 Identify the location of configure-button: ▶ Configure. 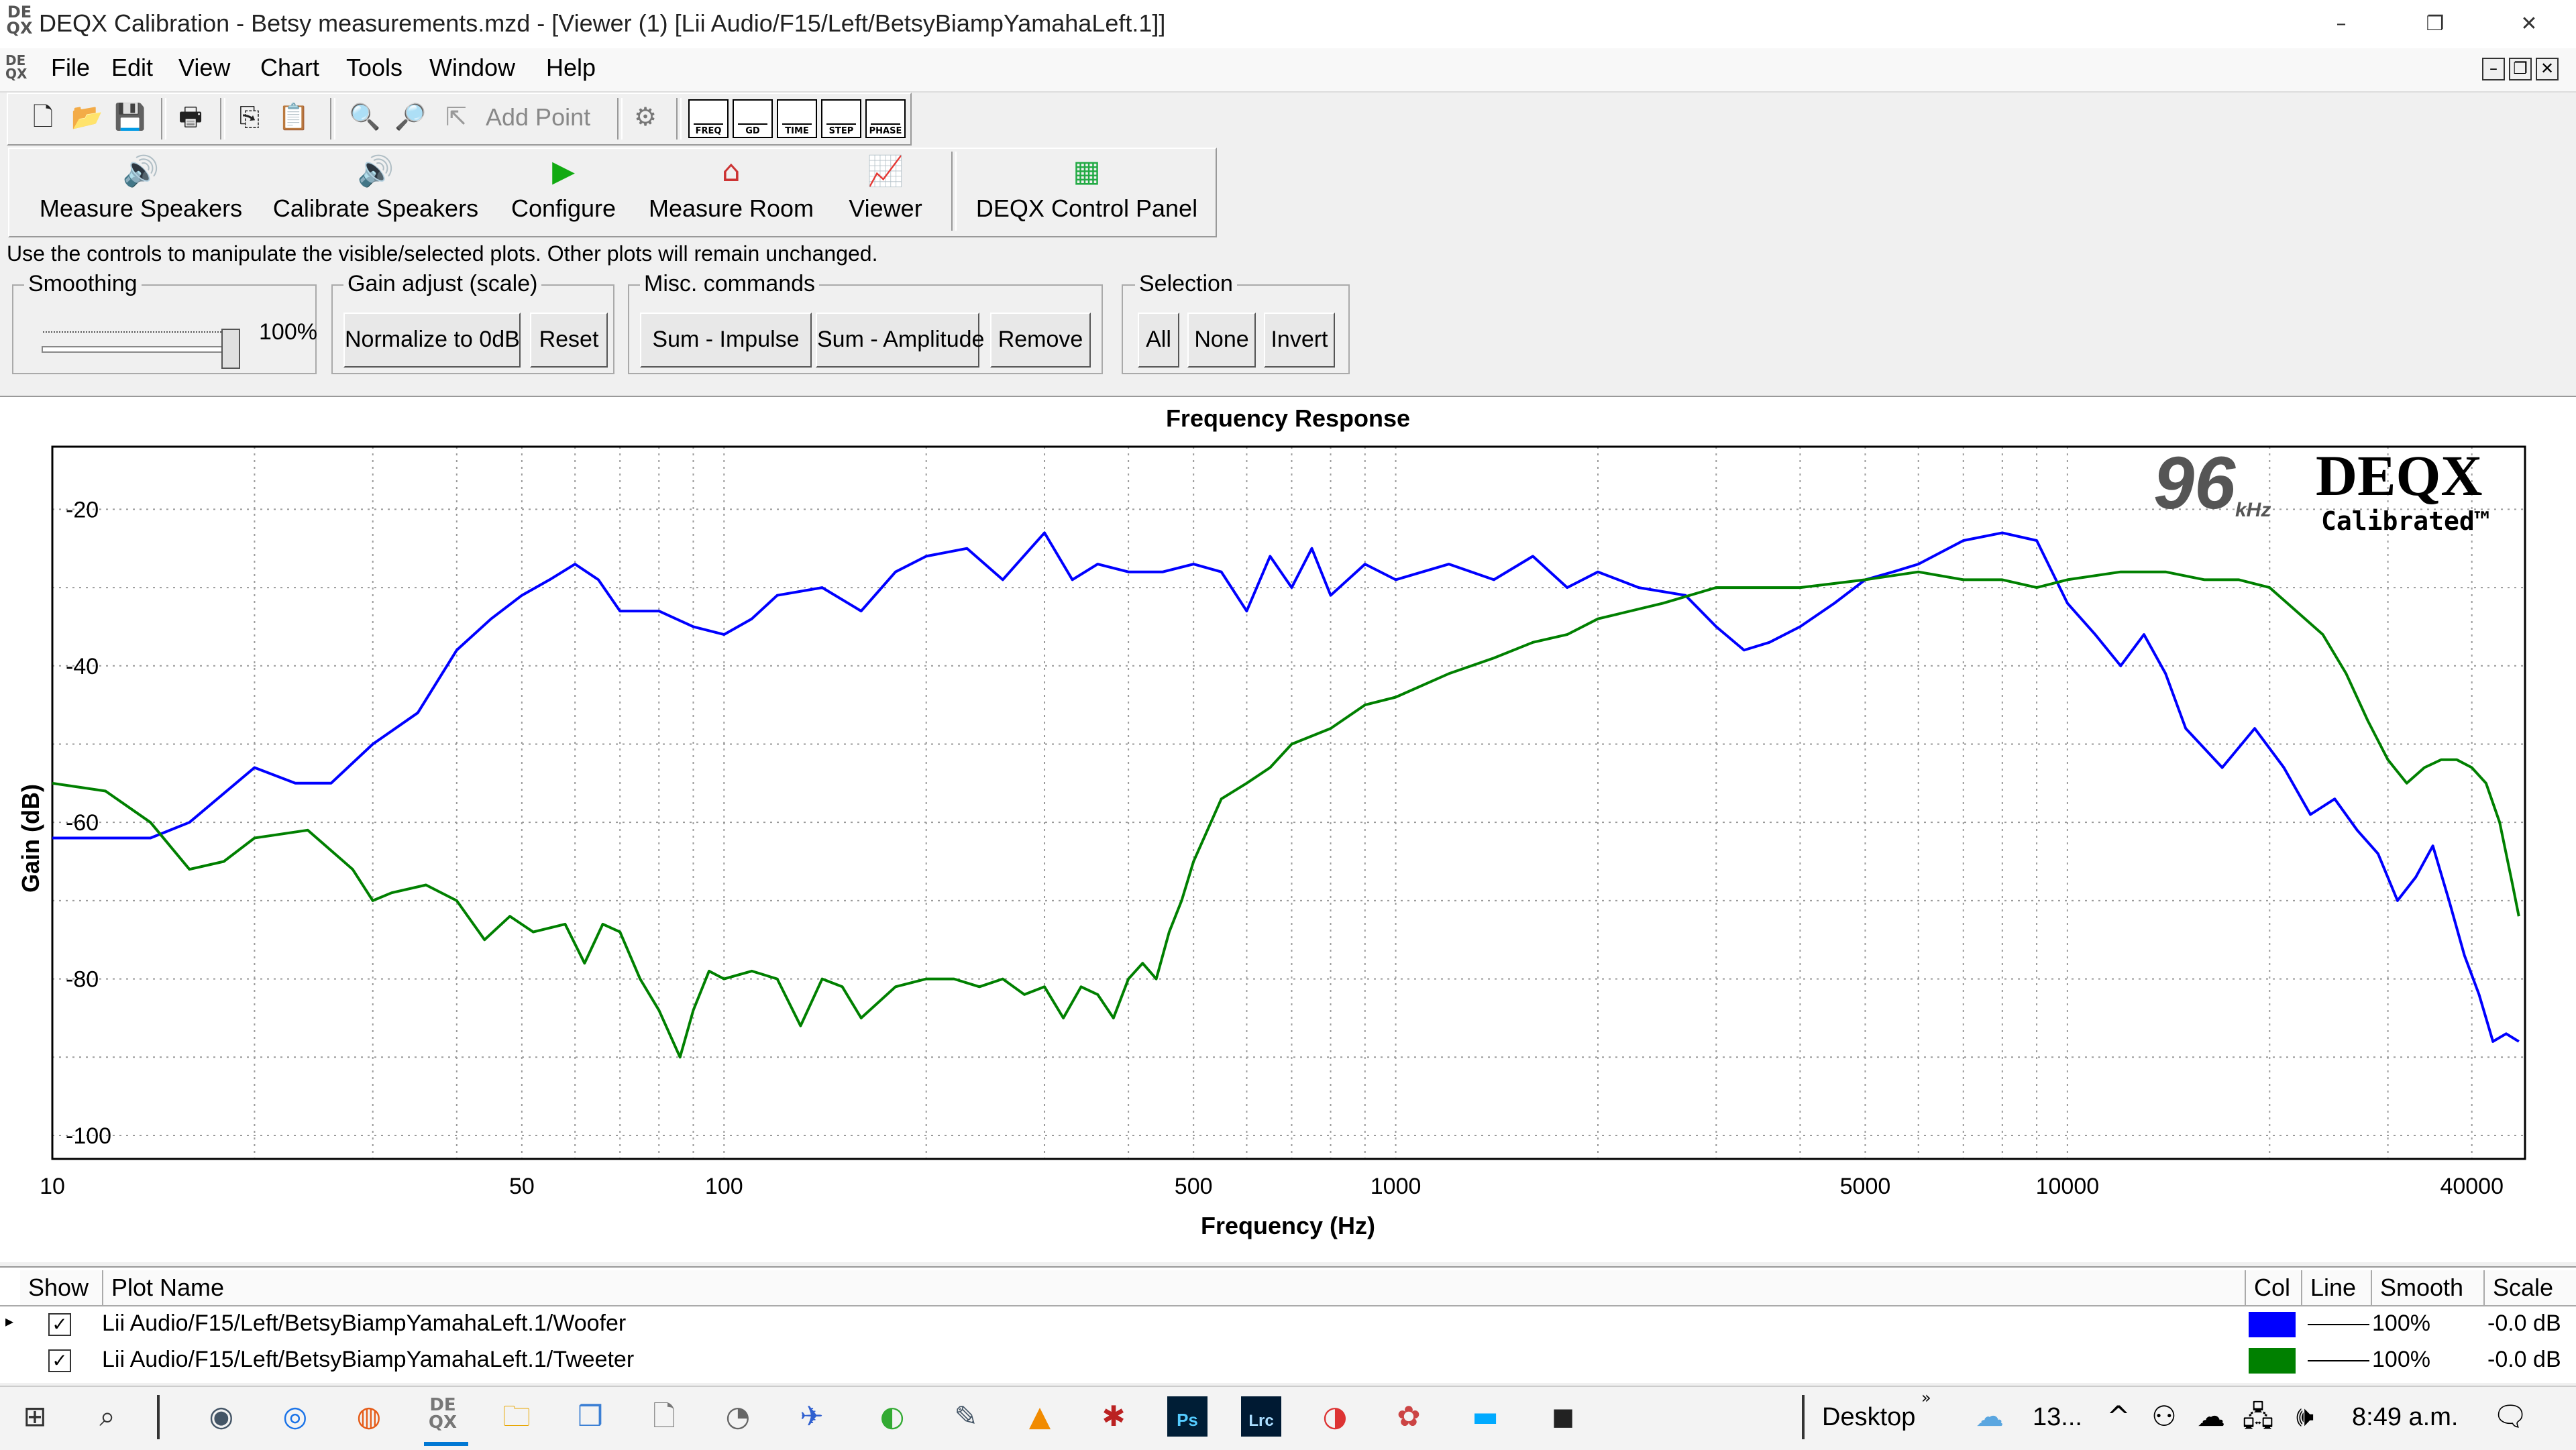
(563, 191).